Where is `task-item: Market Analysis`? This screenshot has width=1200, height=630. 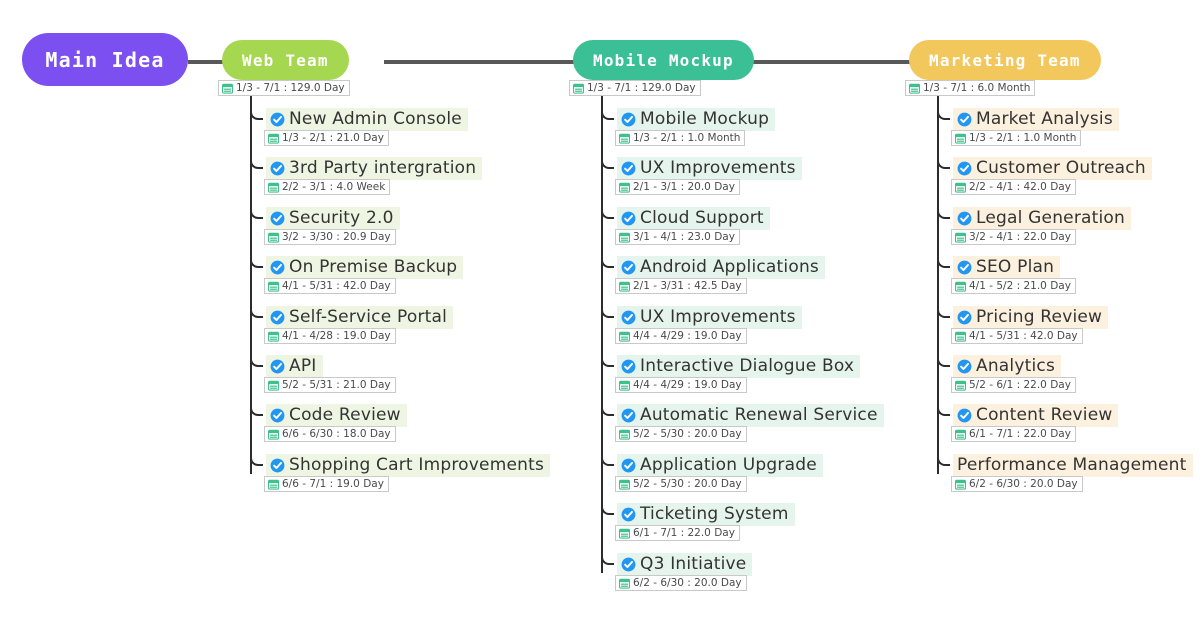 task-item: Market Analysis is located at coordinates (1036, 119).